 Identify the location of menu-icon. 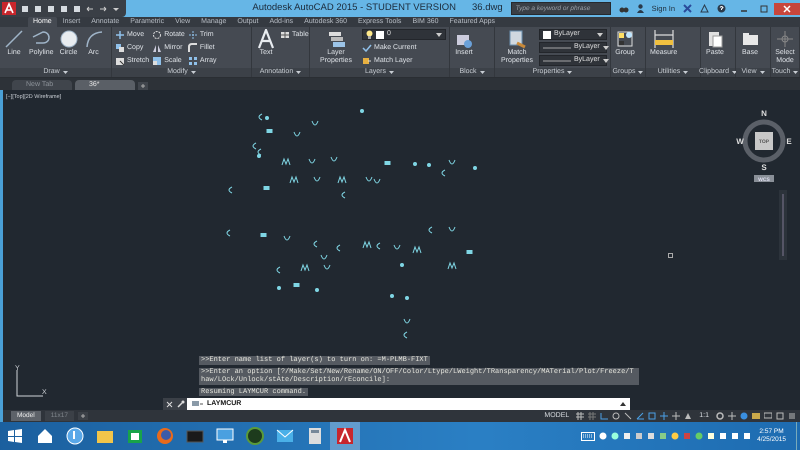
(792, 416).